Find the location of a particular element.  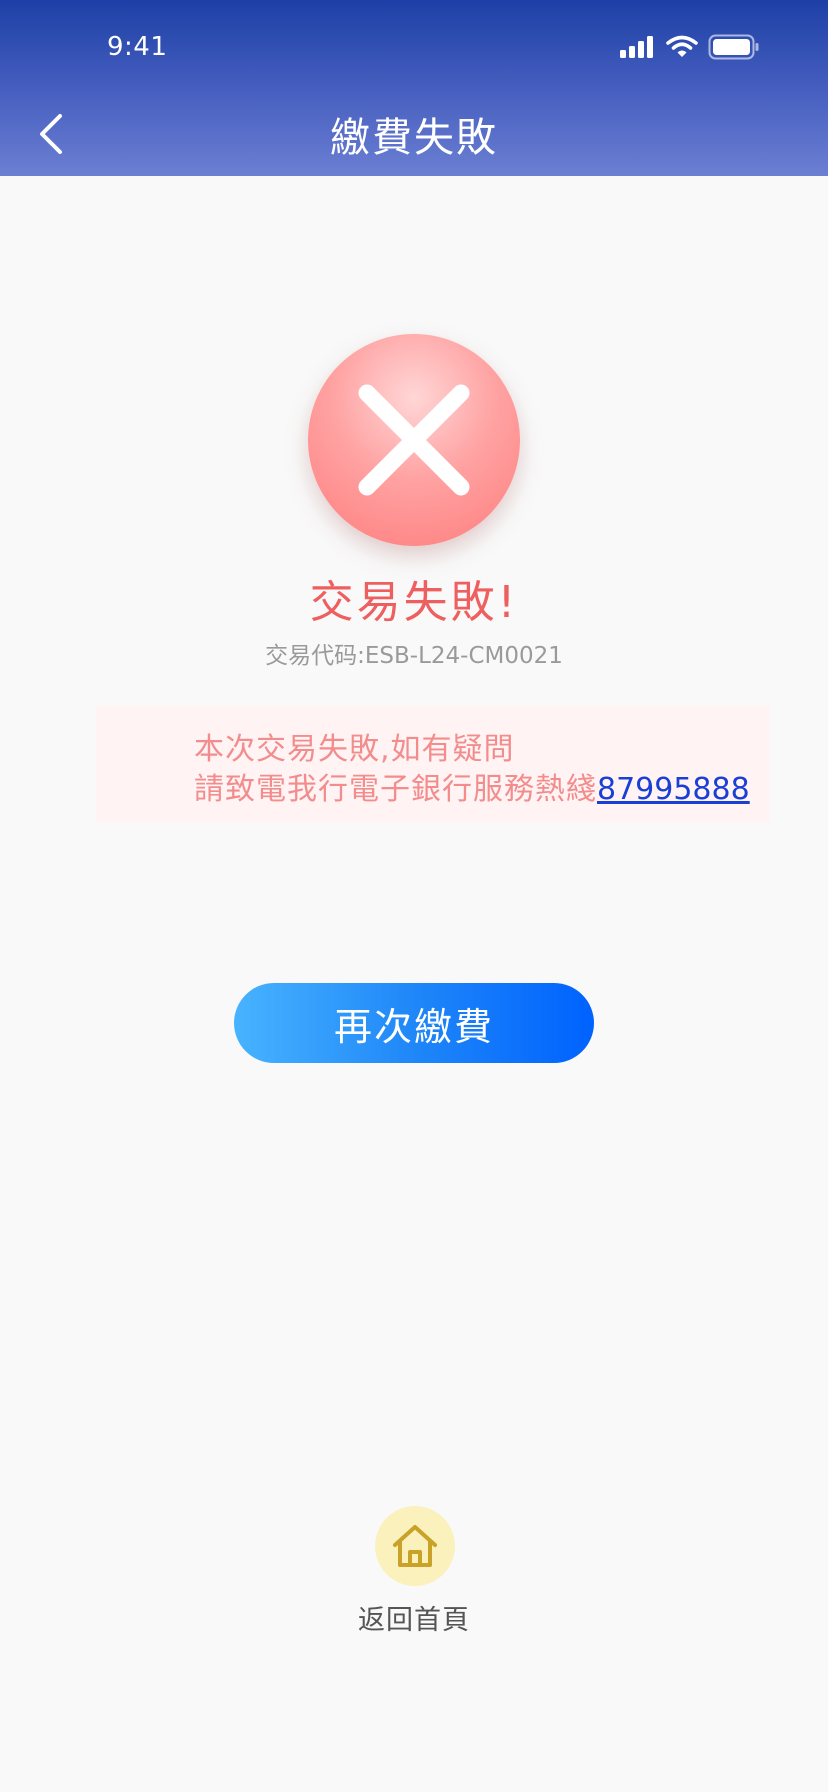

failure-status-icon is located at coordinates (414, 440).